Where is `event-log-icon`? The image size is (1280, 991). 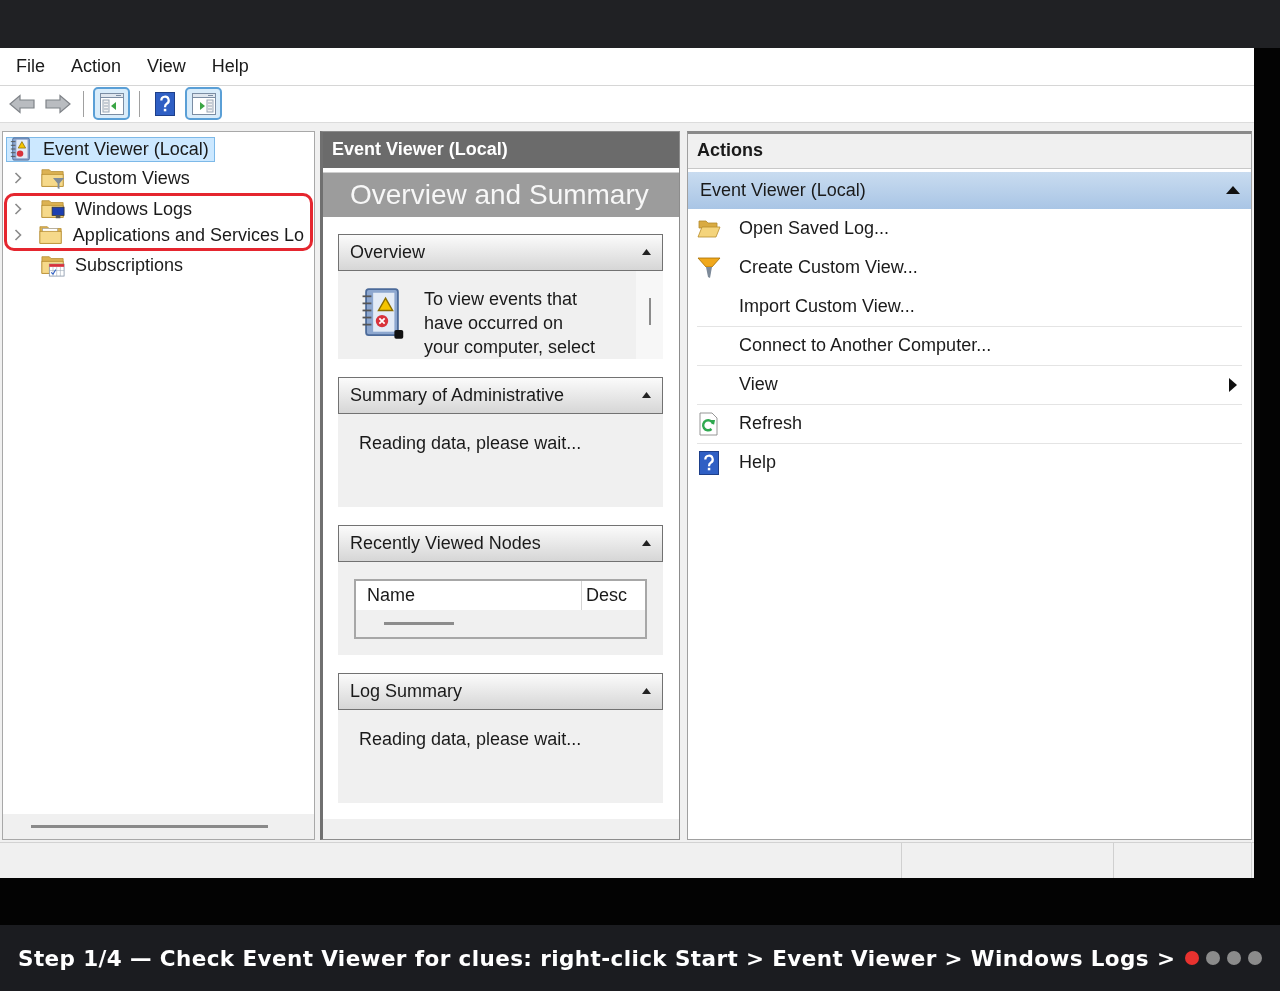 event-log-icon is located at coordinates (21, 149).